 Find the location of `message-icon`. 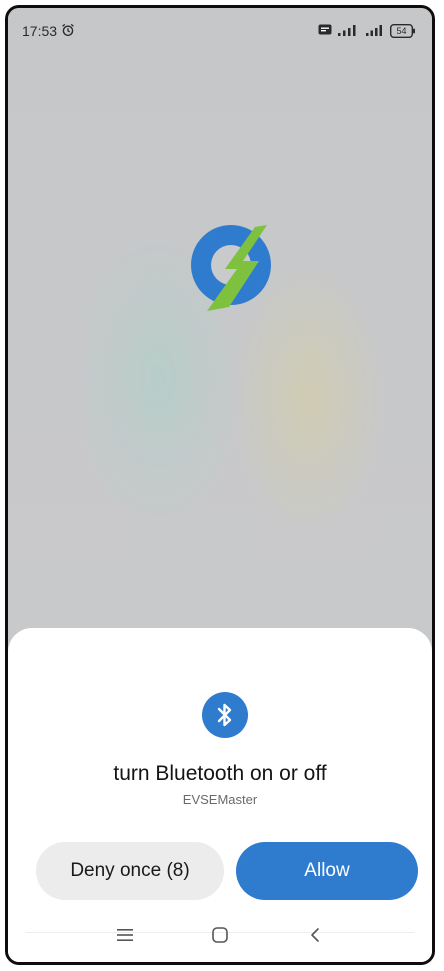

message-icon is located at coordinates (325, 31).